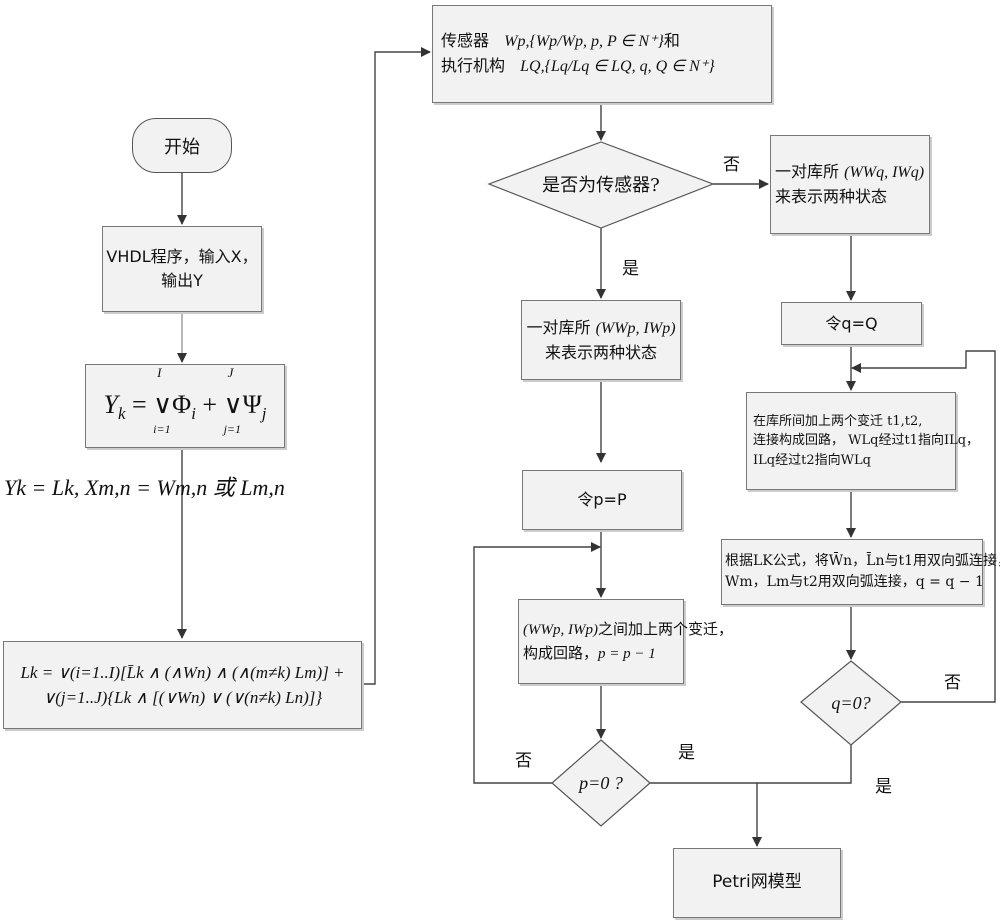 This screenshot has width=1000, height=920. I want to click on right-place-pair-line-2: 来表示两种状态, so click(831, 196).